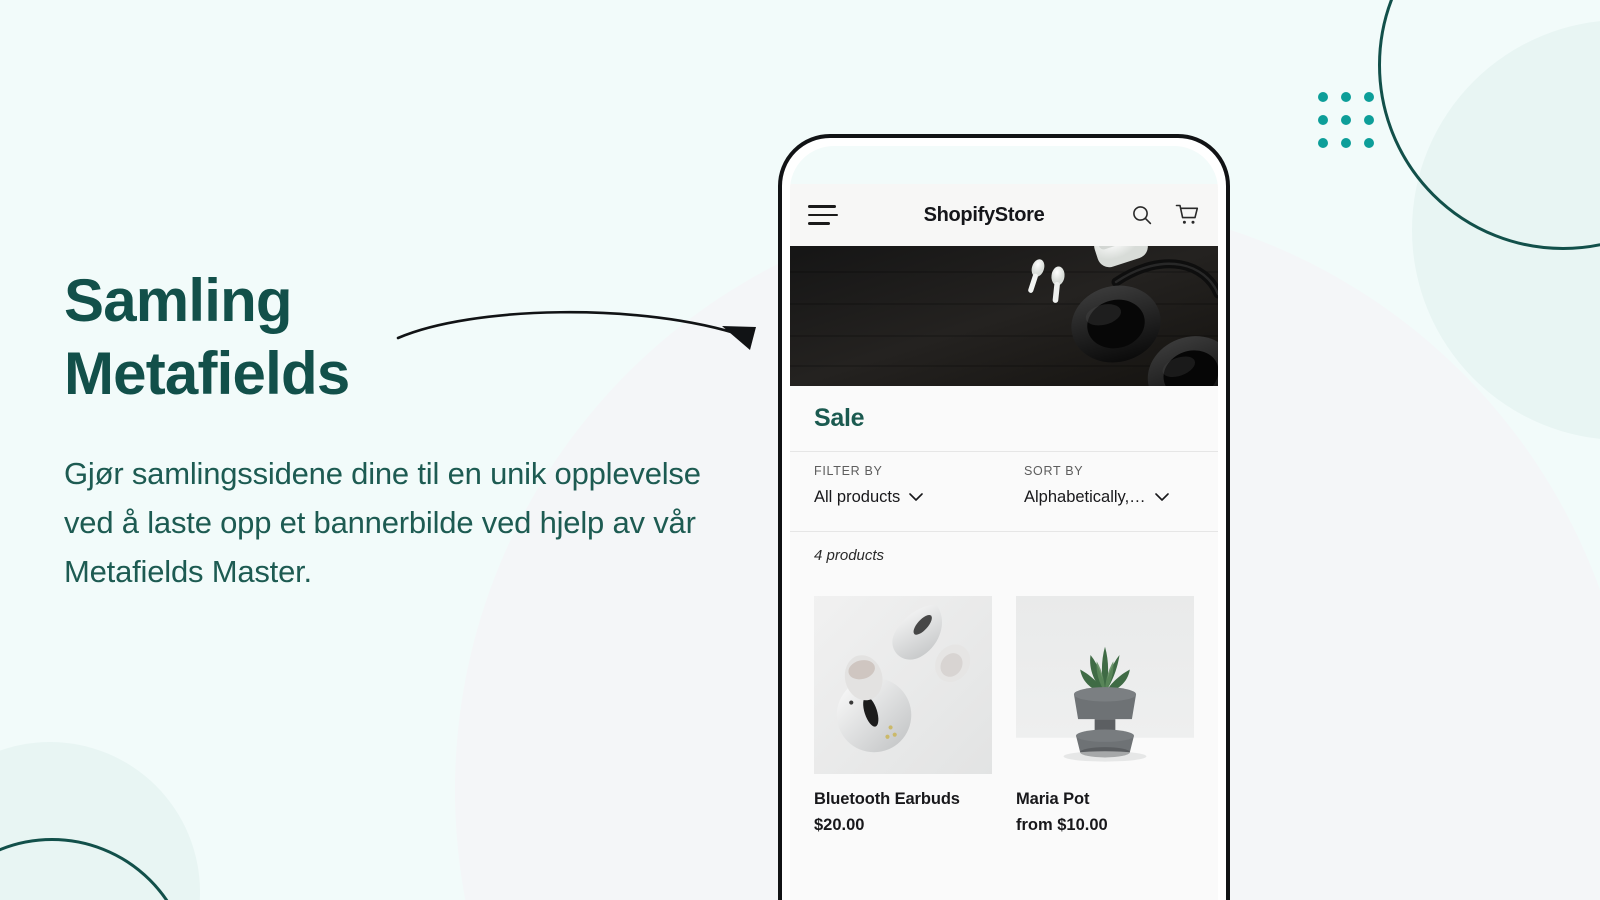 The height and width of the screenshot is (900, 1600). Describe the element at coordinates (207, 374) in the screenshot. I see `promo-headline-line-2: Metafields` at that location.